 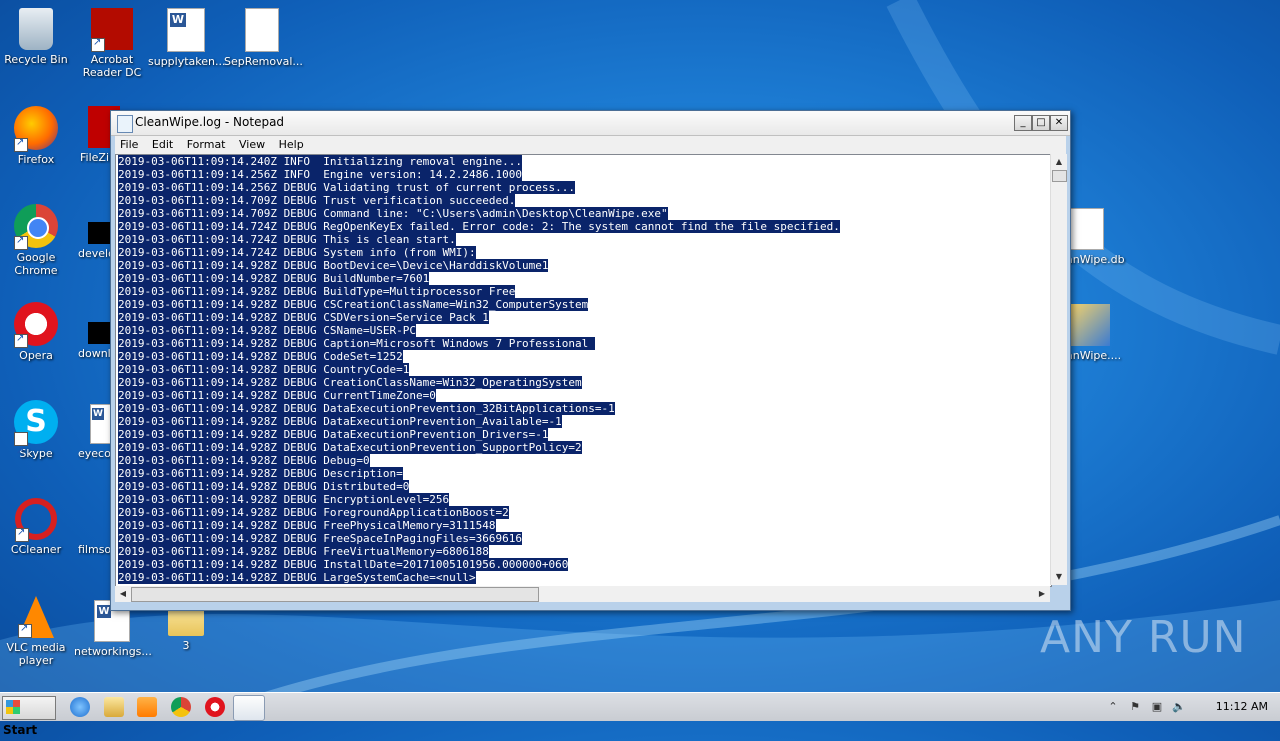 I want to click on black-file-icon, so click(x=99, y=333).